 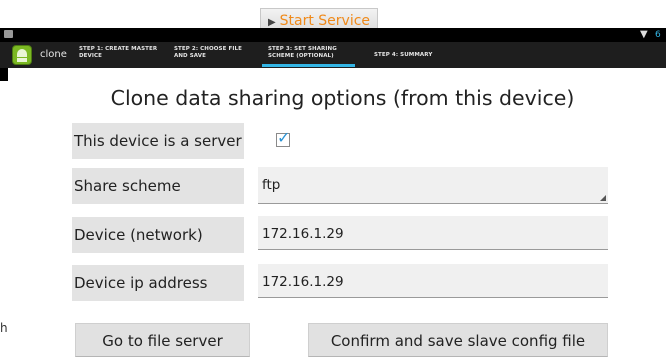 What do you see at coordinates (162, 340) in the screenshot?
I see `go-to-file-server-button: Go to file server` at bounding box center [162, 340].